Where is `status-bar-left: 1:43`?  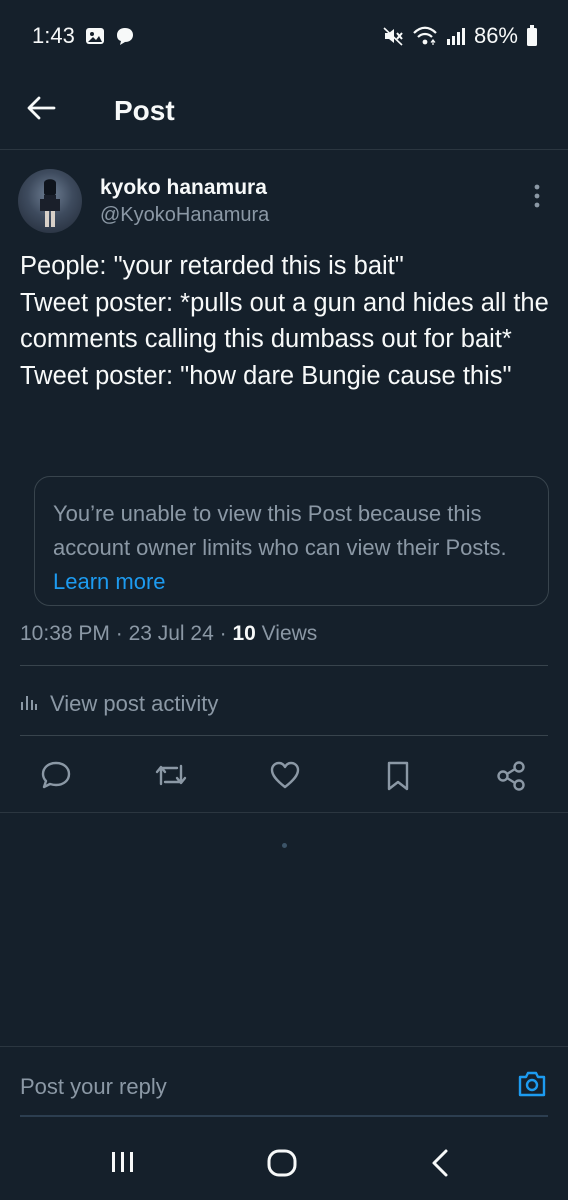 status-bar-left: 1:43 is located at coordinates (83, 36).